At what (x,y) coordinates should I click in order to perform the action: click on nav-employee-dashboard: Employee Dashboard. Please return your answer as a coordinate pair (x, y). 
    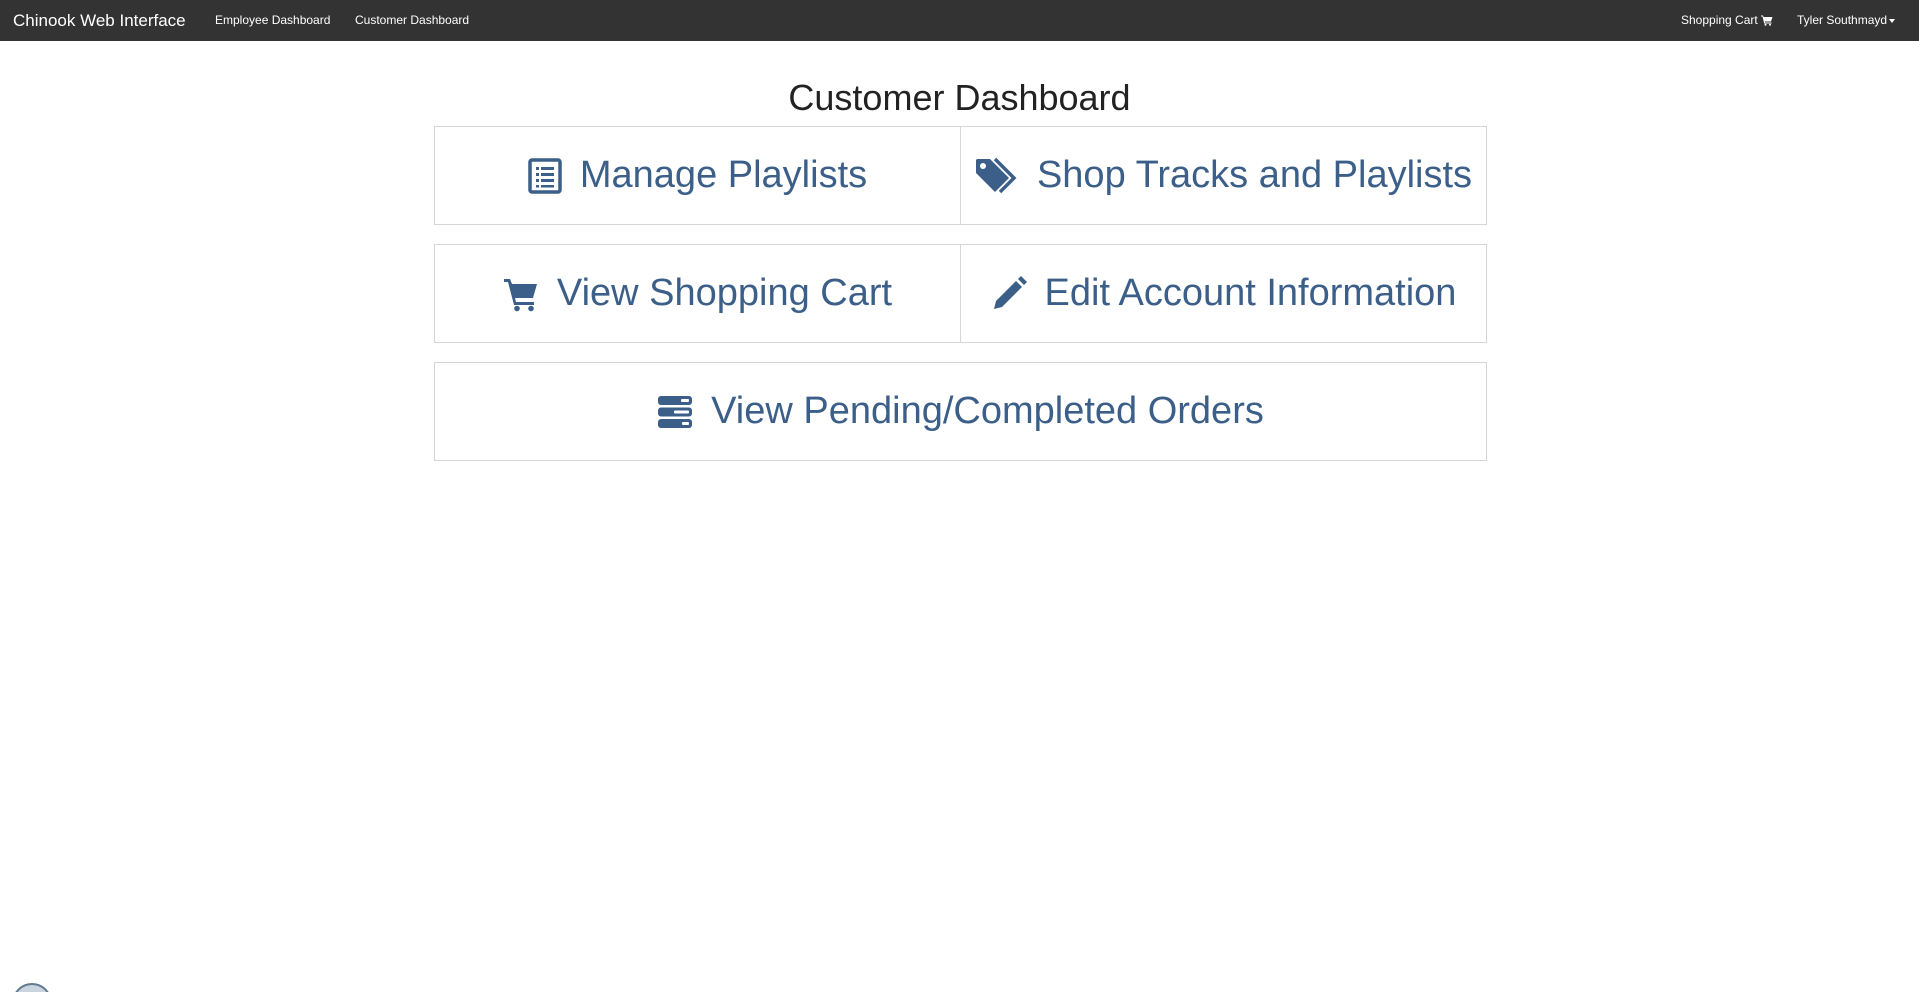
    Looking at the image, I should click on (272, 20).